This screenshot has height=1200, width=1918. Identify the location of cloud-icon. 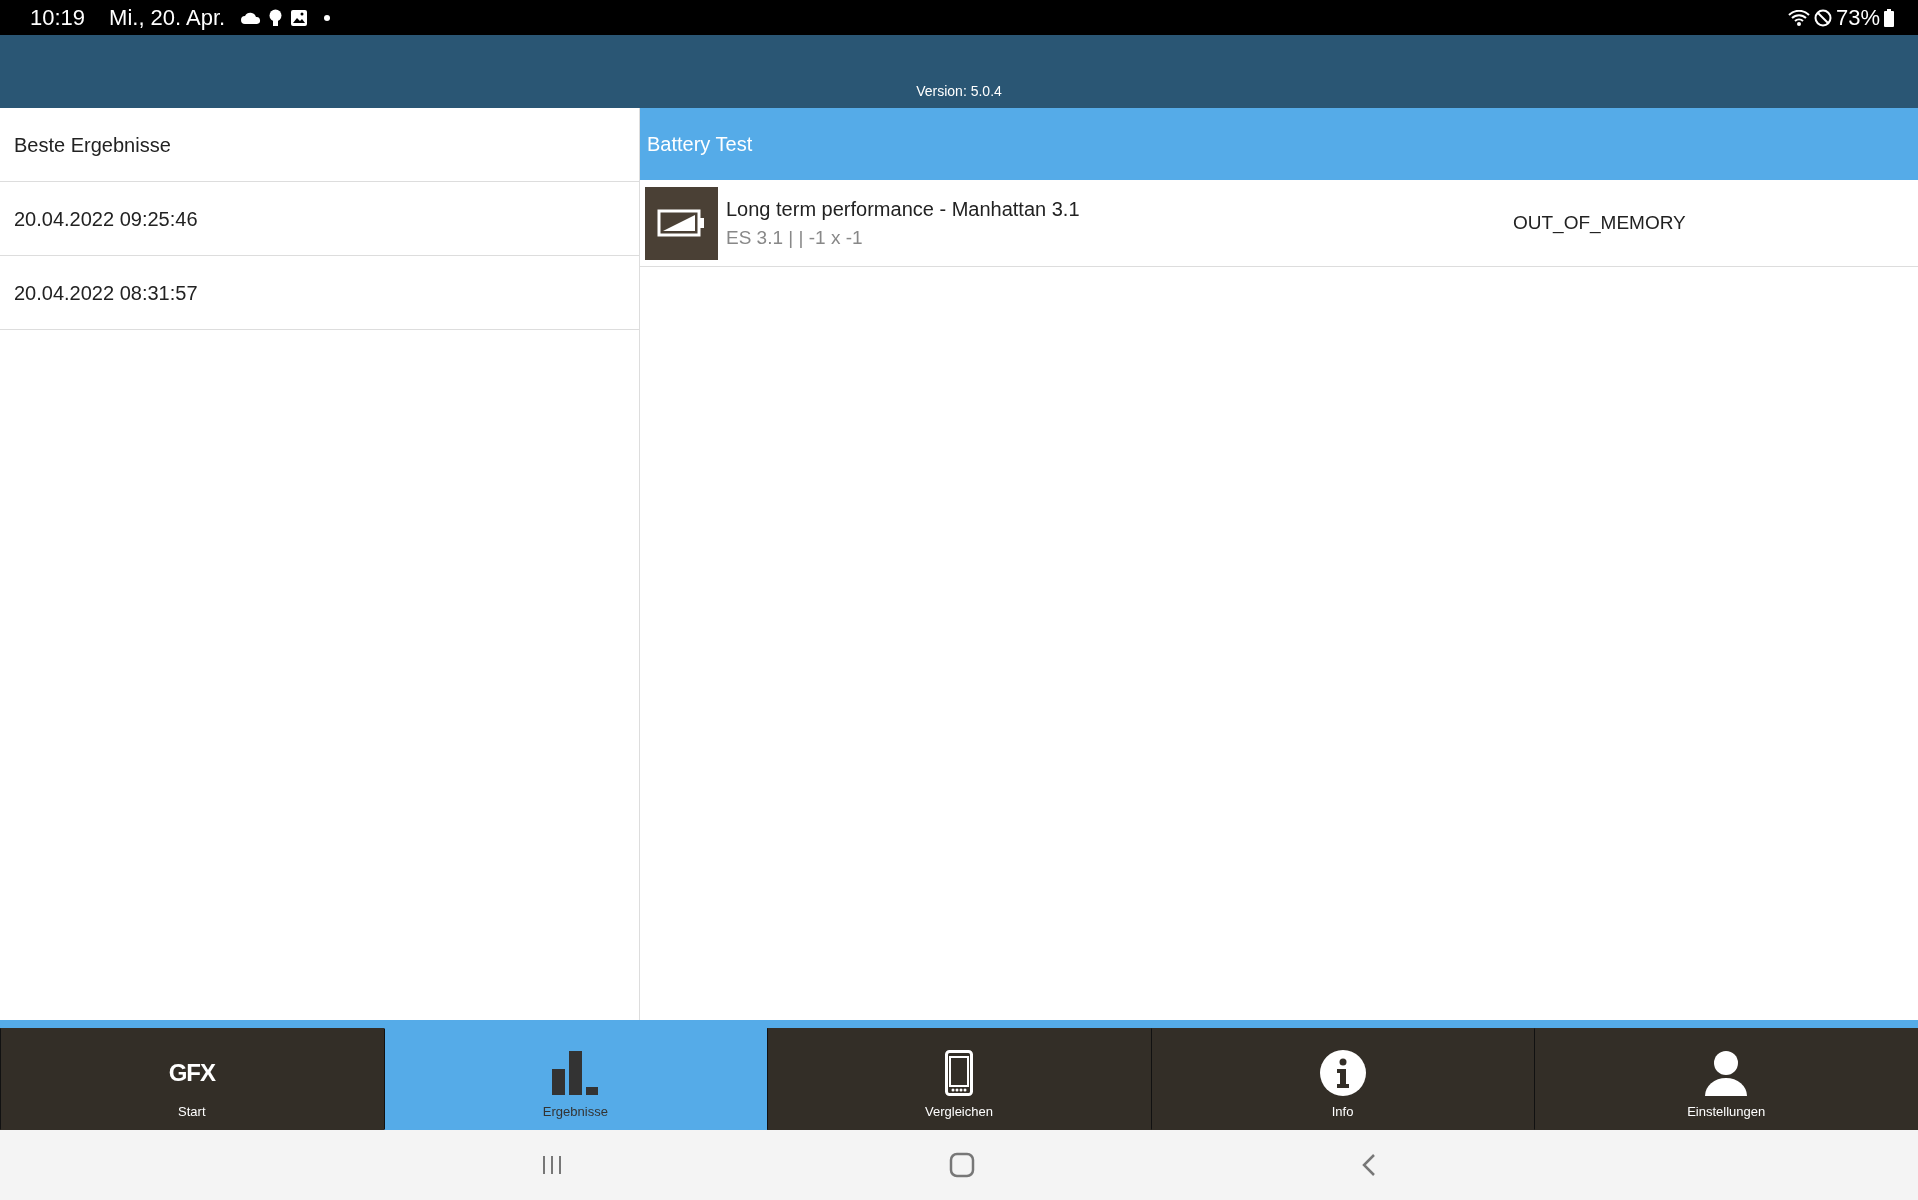
(251, 17).